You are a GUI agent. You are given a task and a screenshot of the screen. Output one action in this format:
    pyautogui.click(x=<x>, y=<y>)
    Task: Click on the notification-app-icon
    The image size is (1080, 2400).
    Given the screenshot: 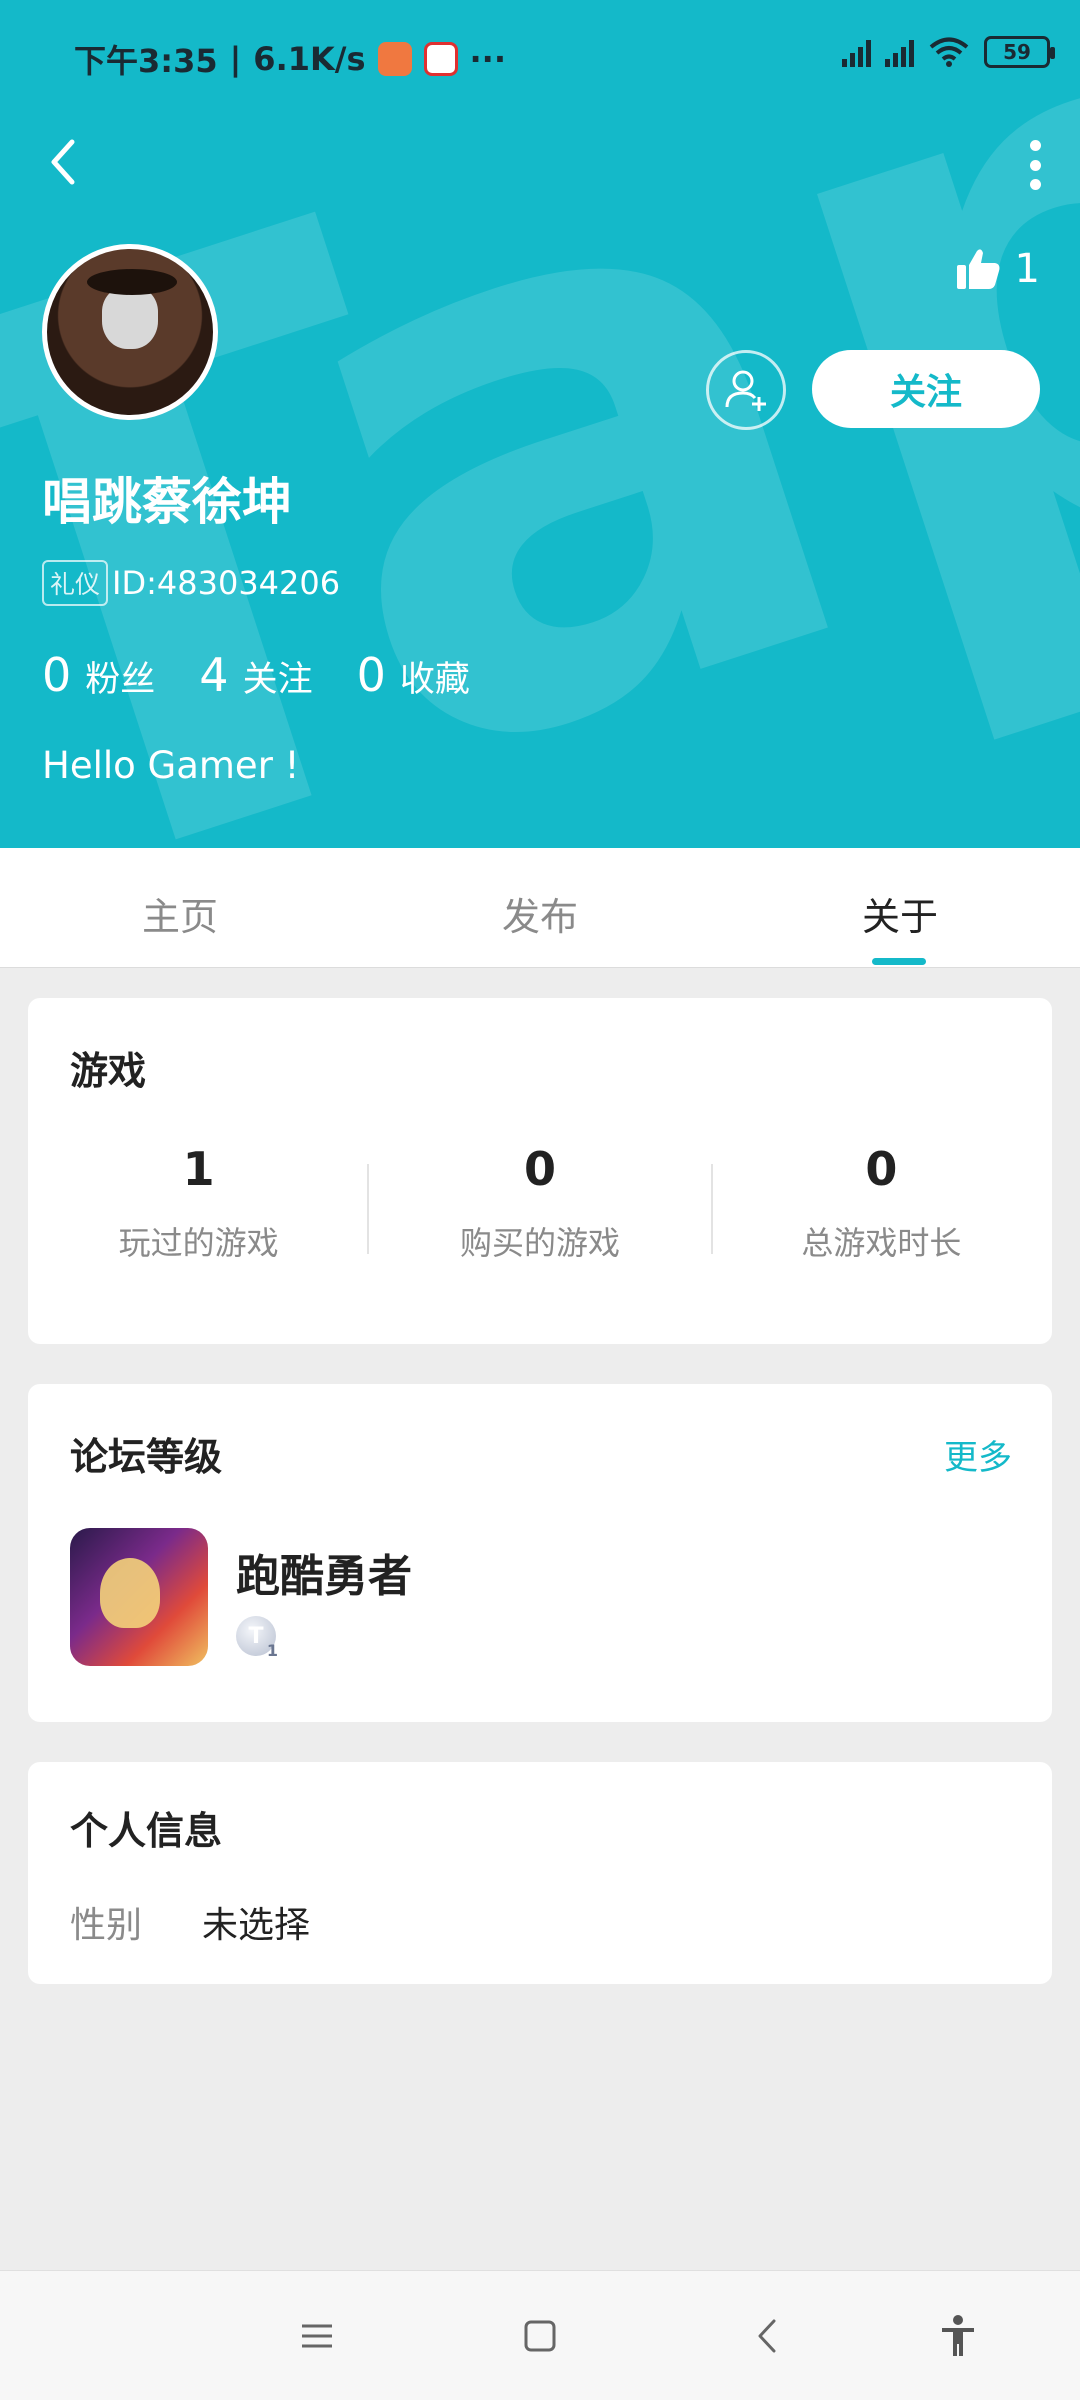 What is the action you would take?
    pyautogui.click(x=394, y=59)
    